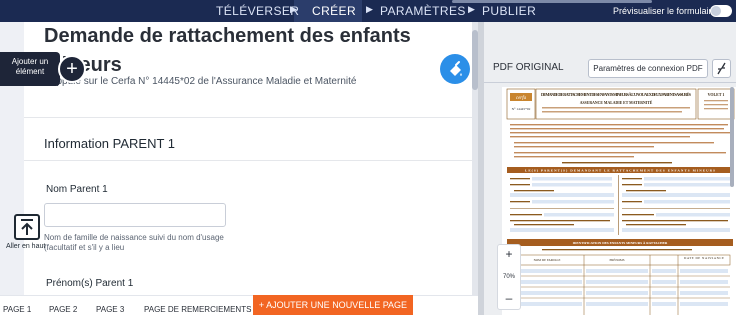 The image size is (736, 315). I want to click on zoom-in-button: +, so click(509, 254).